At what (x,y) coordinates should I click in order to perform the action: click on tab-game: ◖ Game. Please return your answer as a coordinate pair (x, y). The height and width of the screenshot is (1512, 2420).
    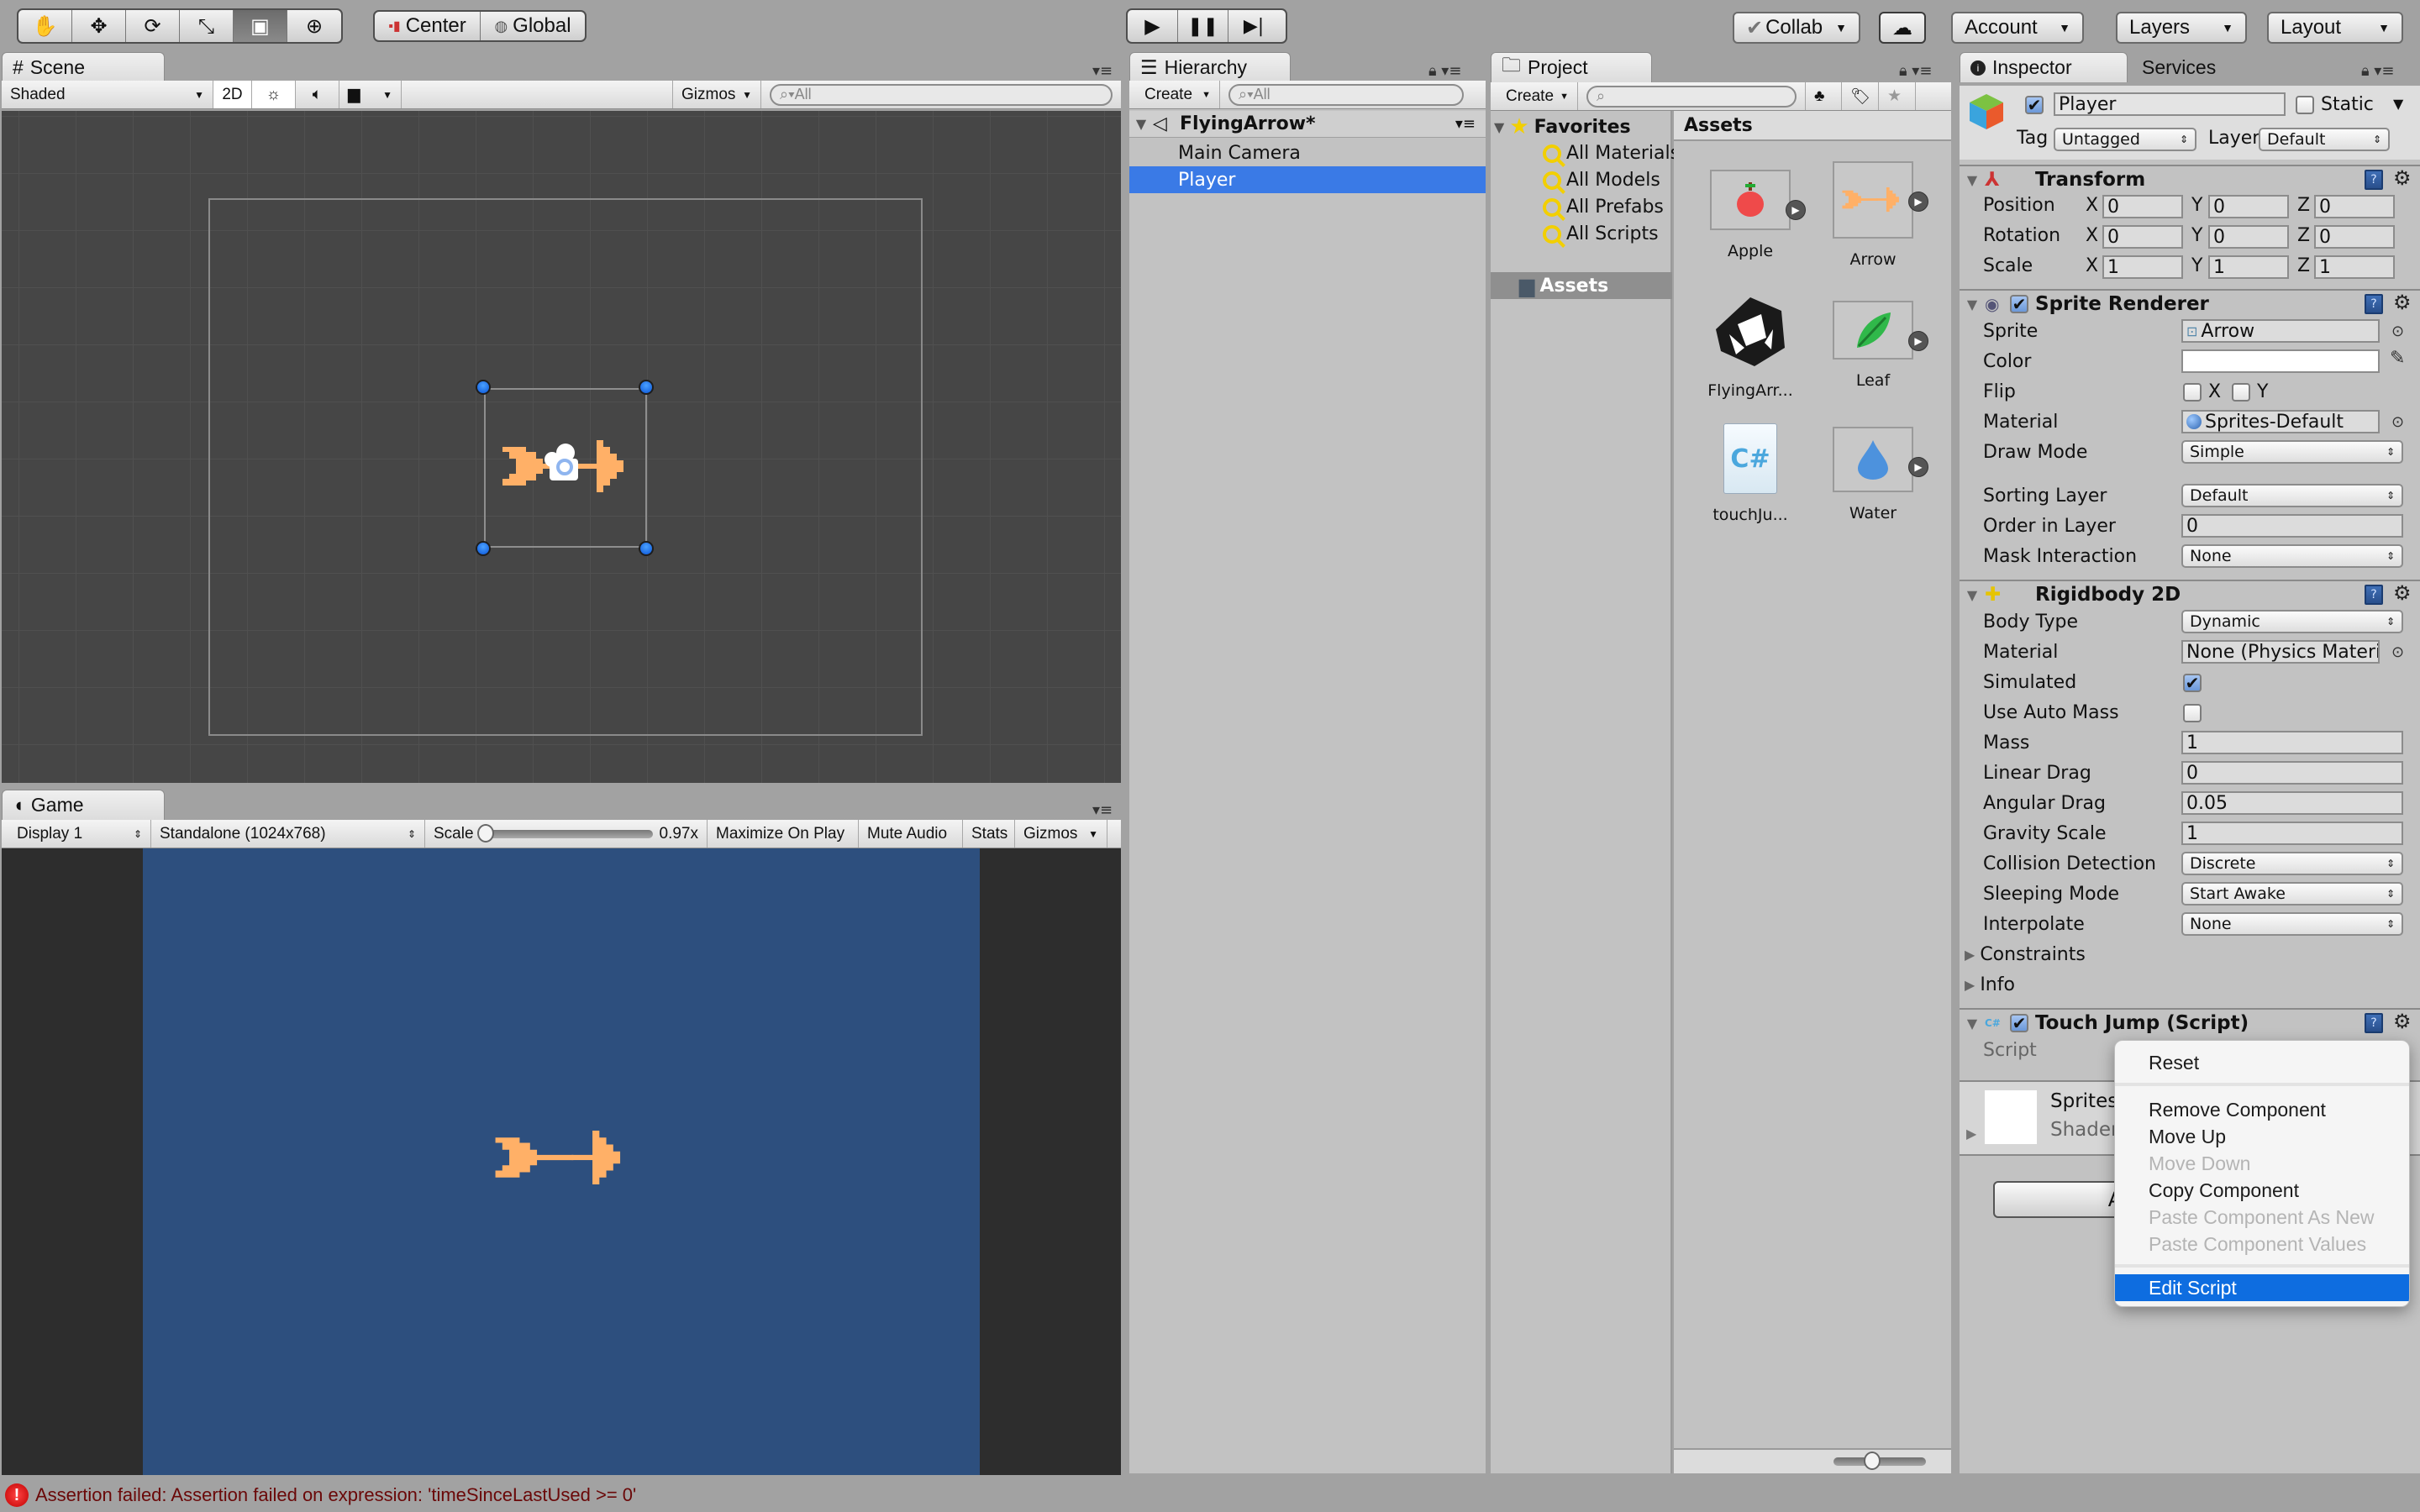
    Looking at the image, I should click on (83, 805).